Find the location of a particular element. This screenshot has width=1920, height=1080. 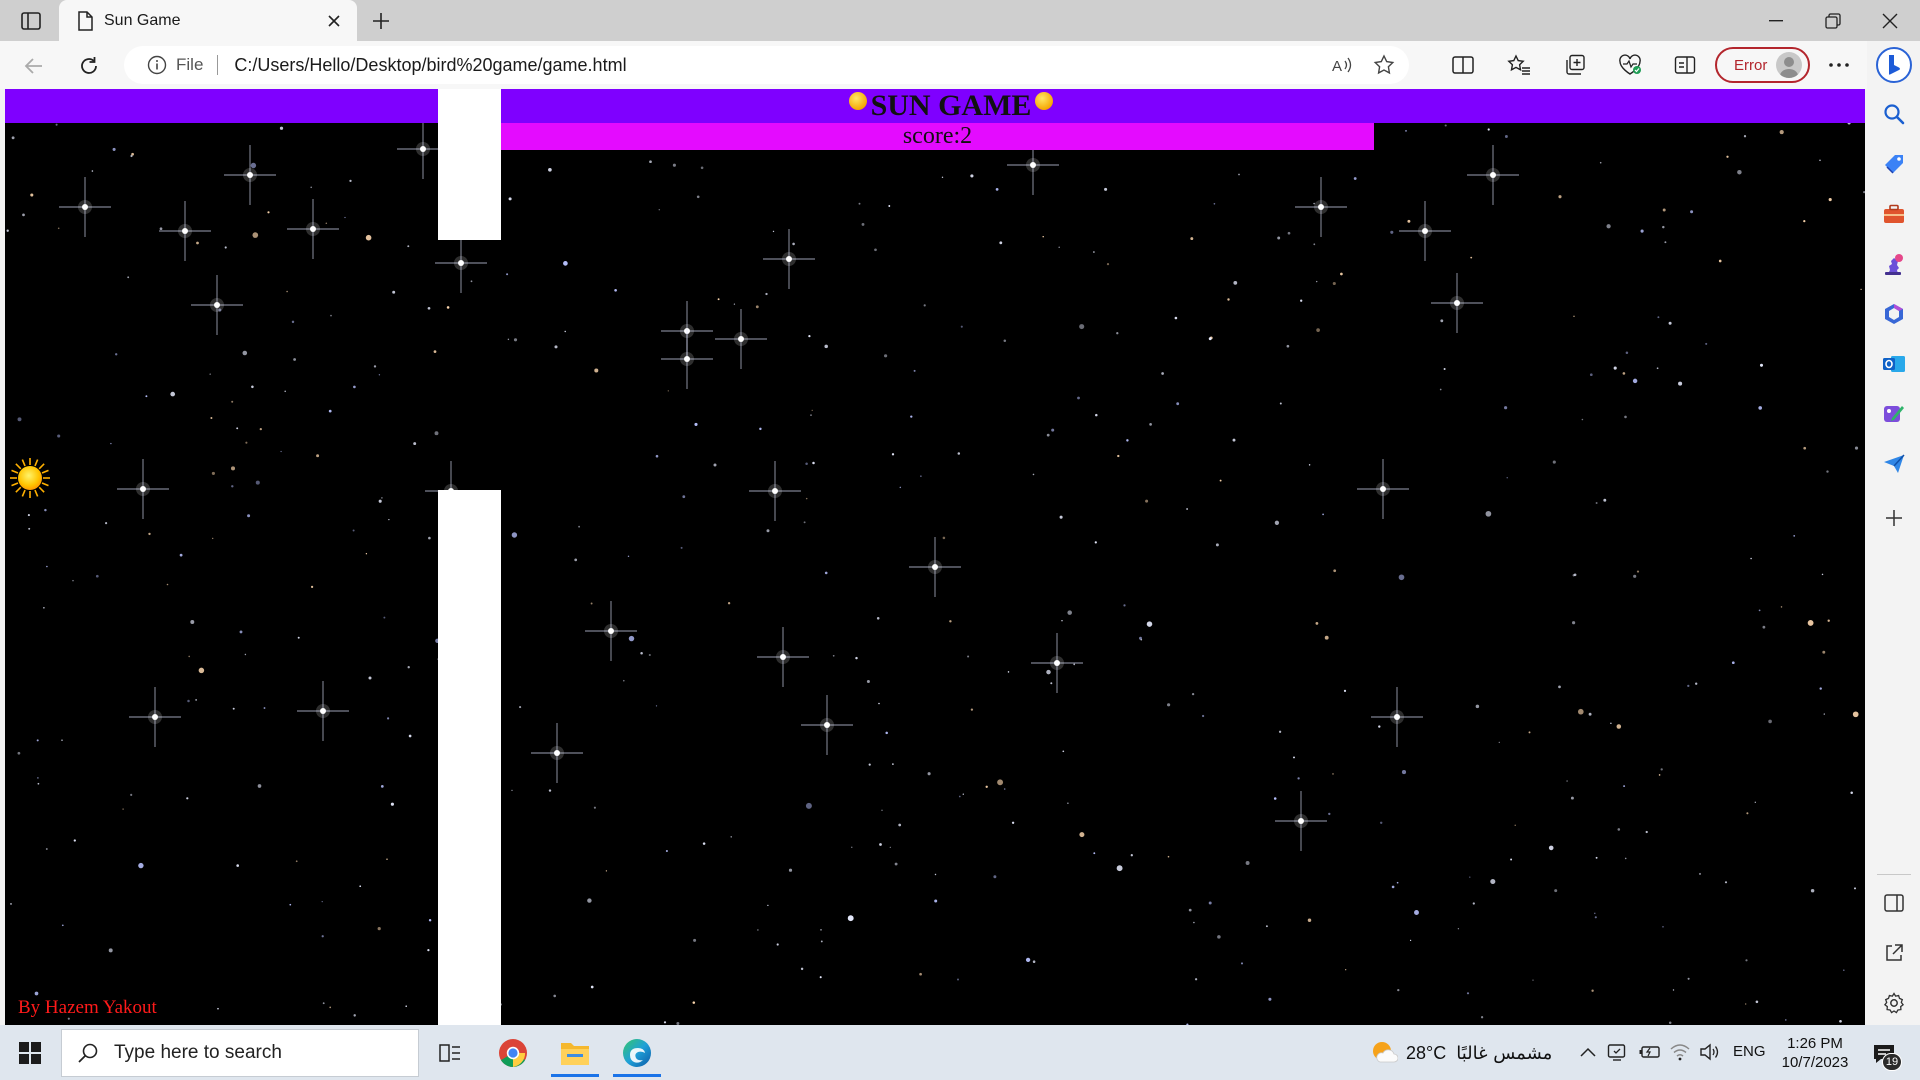

close-window-icon is located at coordinates (1890, 20).